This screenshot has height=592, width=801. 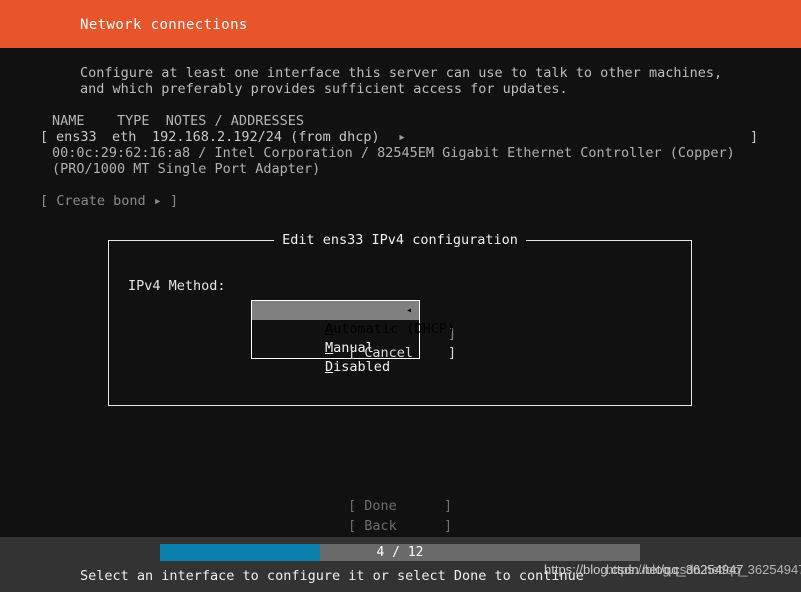 I want to click on chevron-right-icon: ▸, so click(x=402, y=137).